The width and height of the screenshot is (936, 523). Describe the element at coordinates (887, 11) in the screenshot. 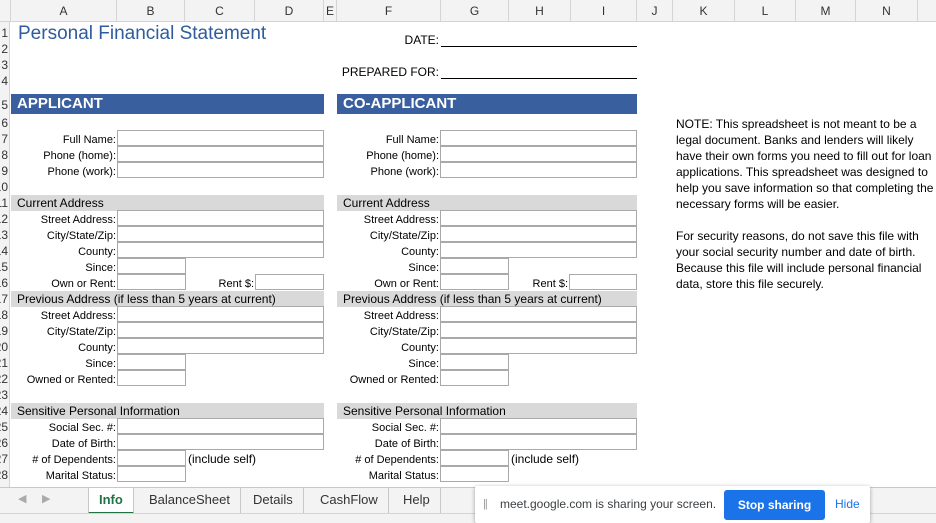

I see `col-header-n: N` at that location.